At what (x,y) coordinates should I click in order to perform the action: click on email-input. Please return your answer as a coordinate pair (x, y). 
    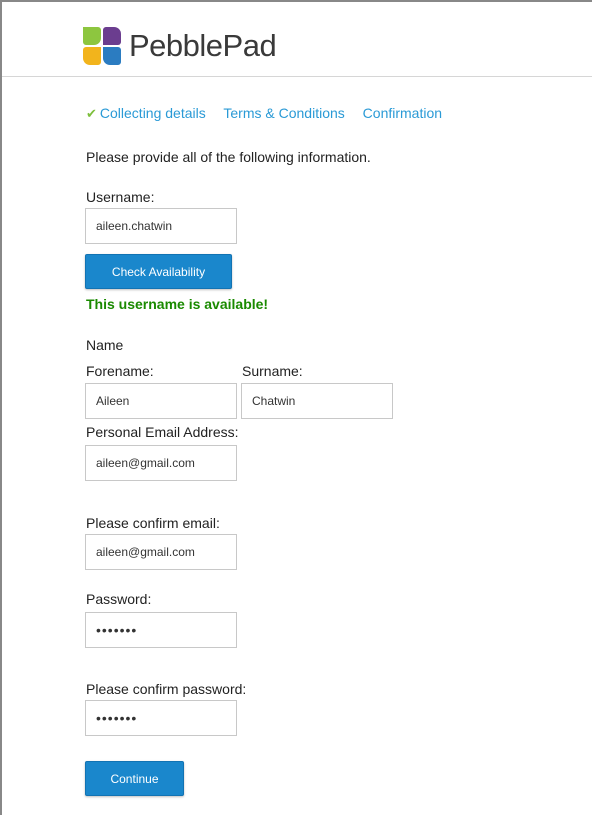
    Looking at the image, I should click on (161, 463).